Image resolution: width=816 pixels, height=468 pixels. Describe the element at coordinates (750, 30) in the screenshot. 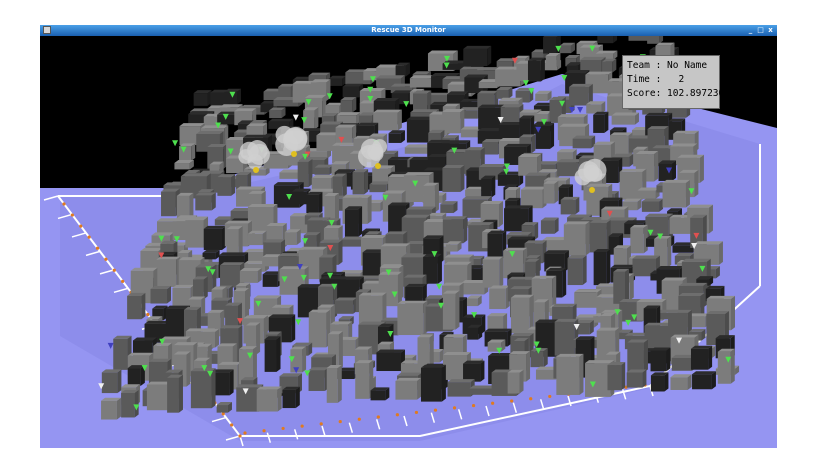

I see `minimize-button: _` at that location.